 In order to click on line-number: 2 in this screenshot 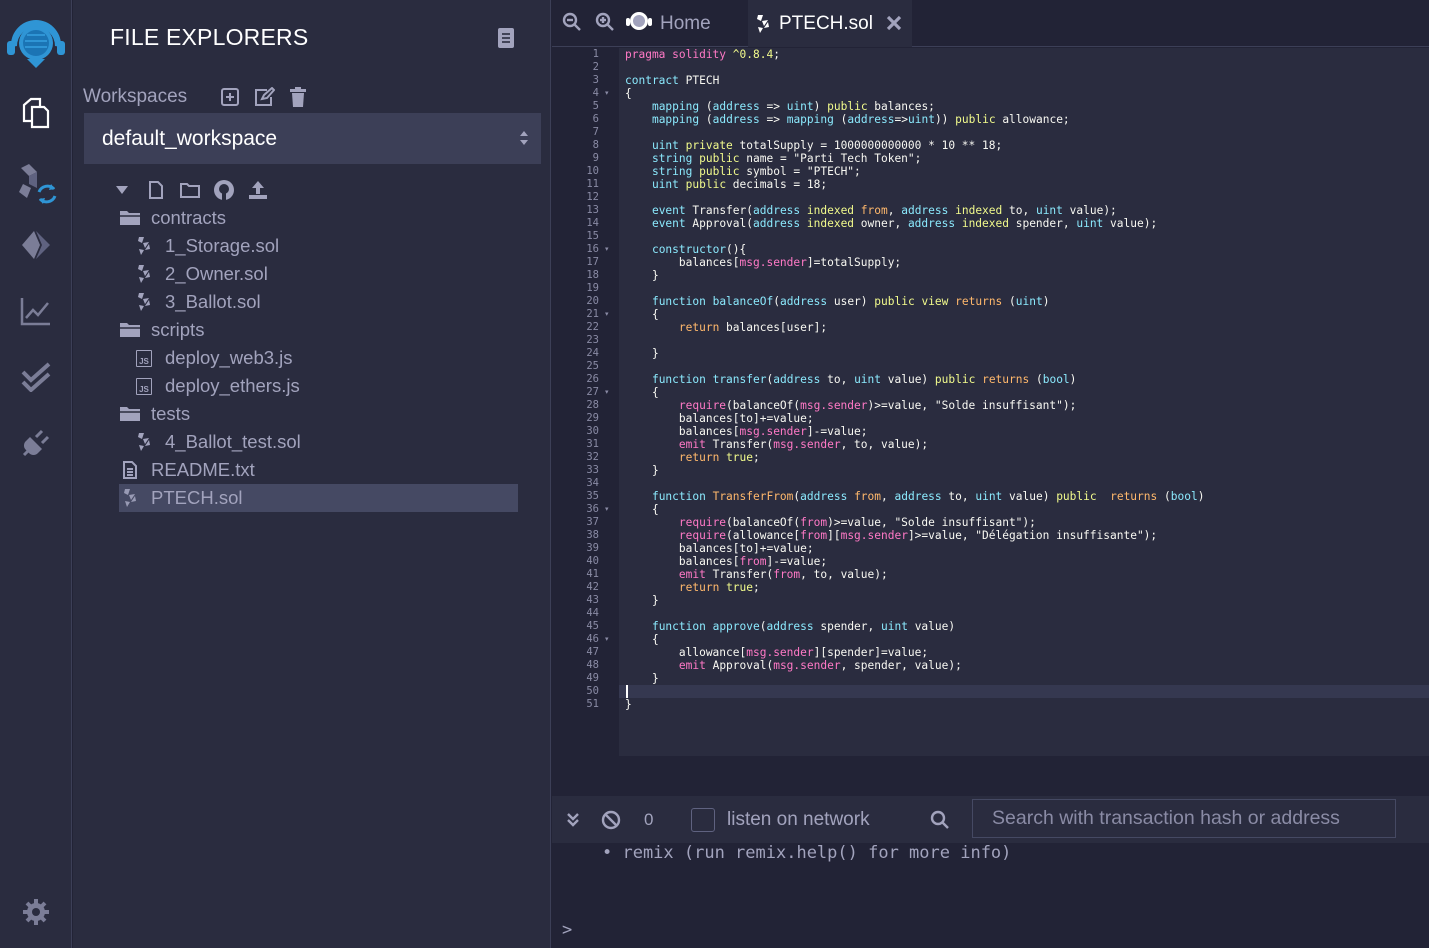, I will do `click(595, 67)`.